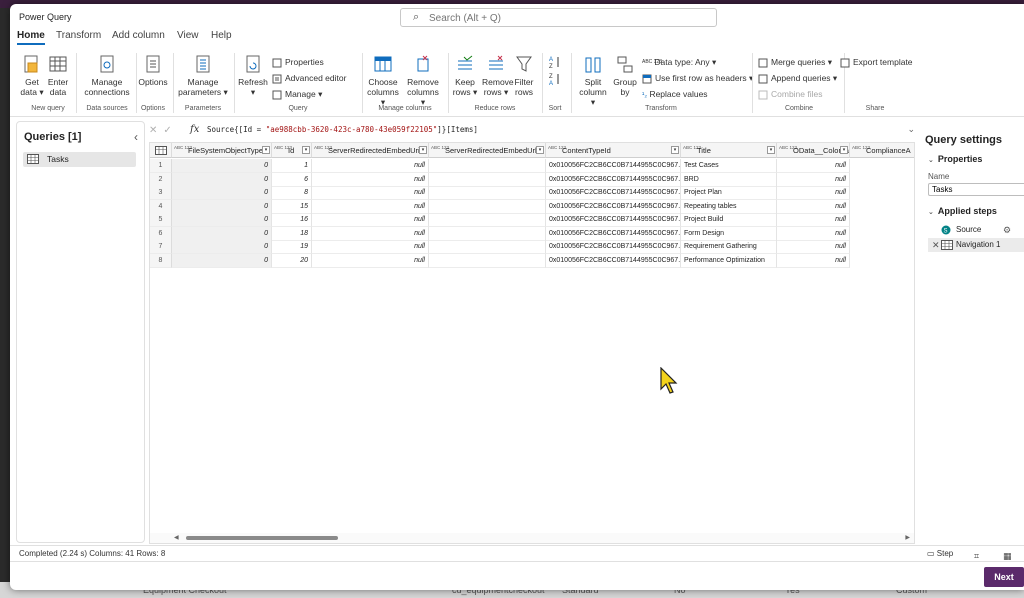 This screenshot has height=598, width=1024. Describe the element at coordinates (729, 166) in the screenshot. I see `table-cell: Test Cases` at that location.